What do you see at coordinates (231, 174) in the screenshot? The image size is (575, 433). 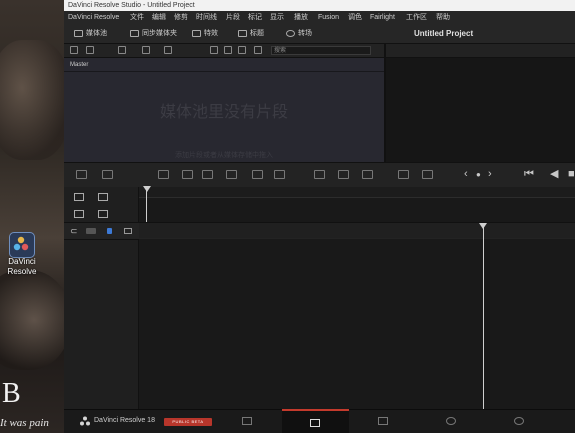 I see `source-overwrite-icon` at bounding box center [231, 174].